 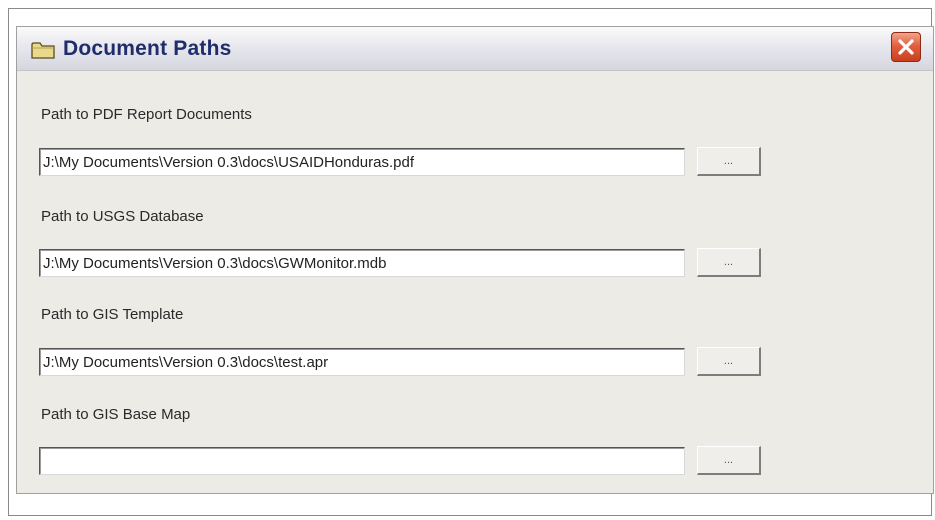 What do you see at coordinates (362, 263) in the screenshot?
I see `usgs-database-input` at bounding box center [362, 263].